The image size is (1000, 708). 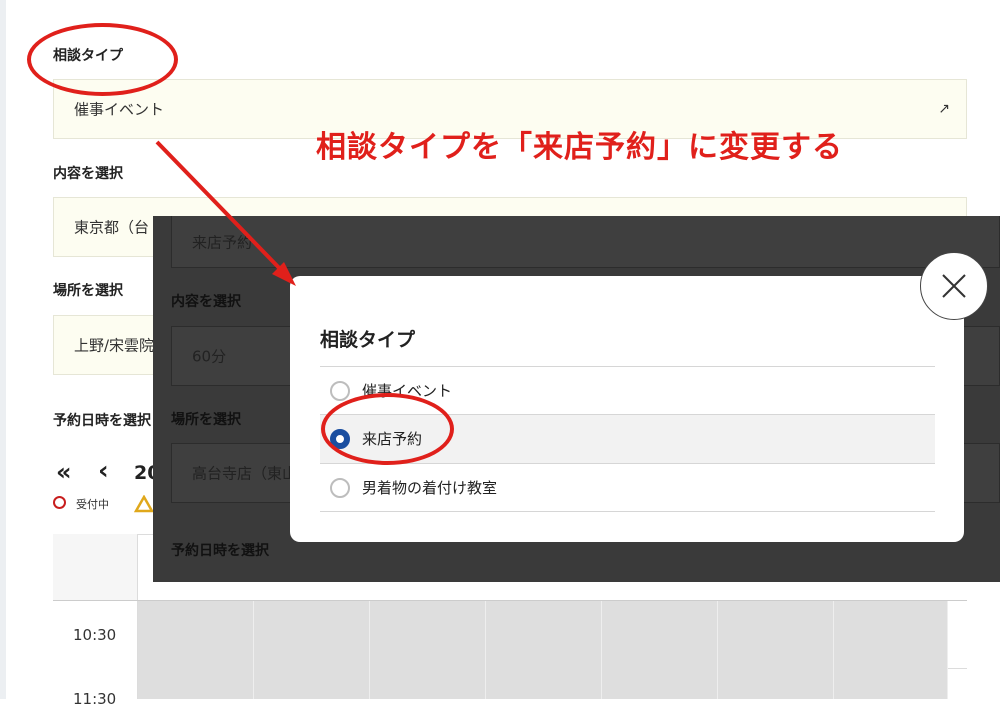 I want to click on annotation-arrow, so click(x=225, y=213).